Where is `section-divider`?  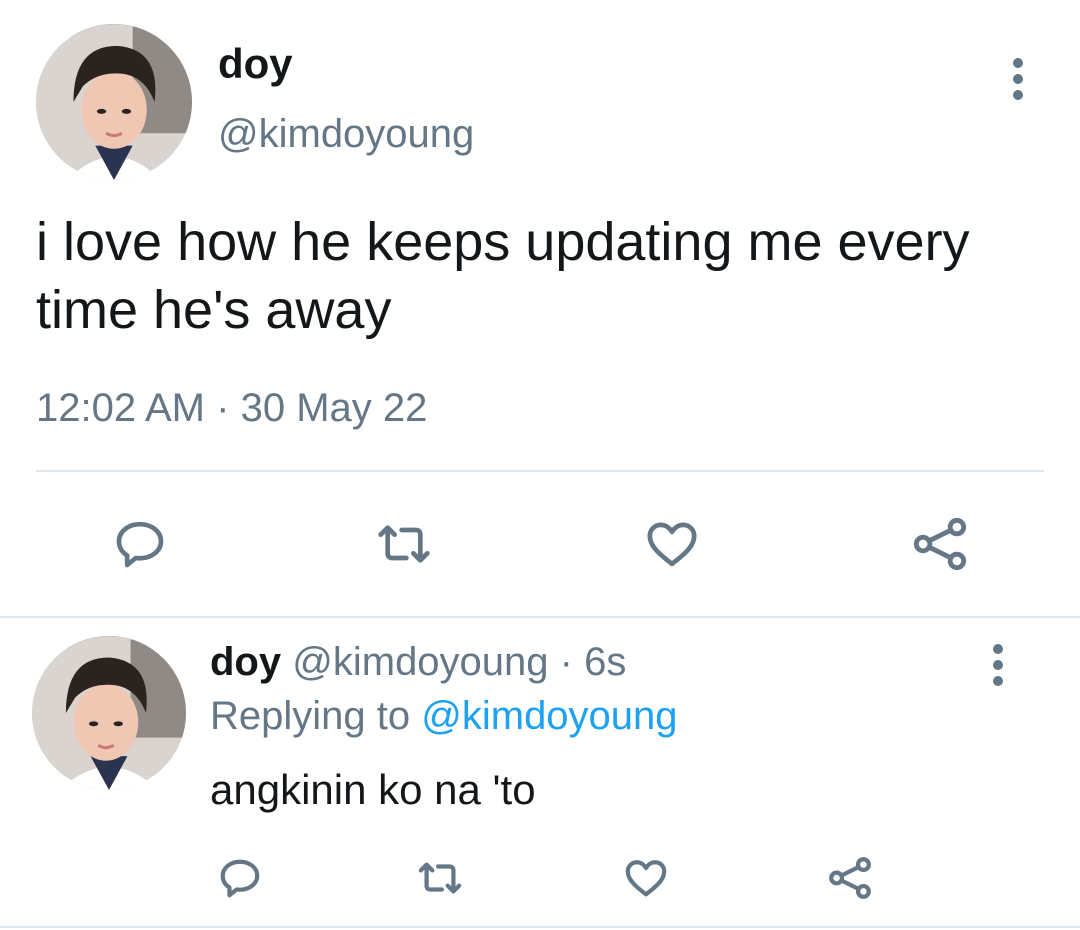 section-divider is located at coordinates (540, 617).